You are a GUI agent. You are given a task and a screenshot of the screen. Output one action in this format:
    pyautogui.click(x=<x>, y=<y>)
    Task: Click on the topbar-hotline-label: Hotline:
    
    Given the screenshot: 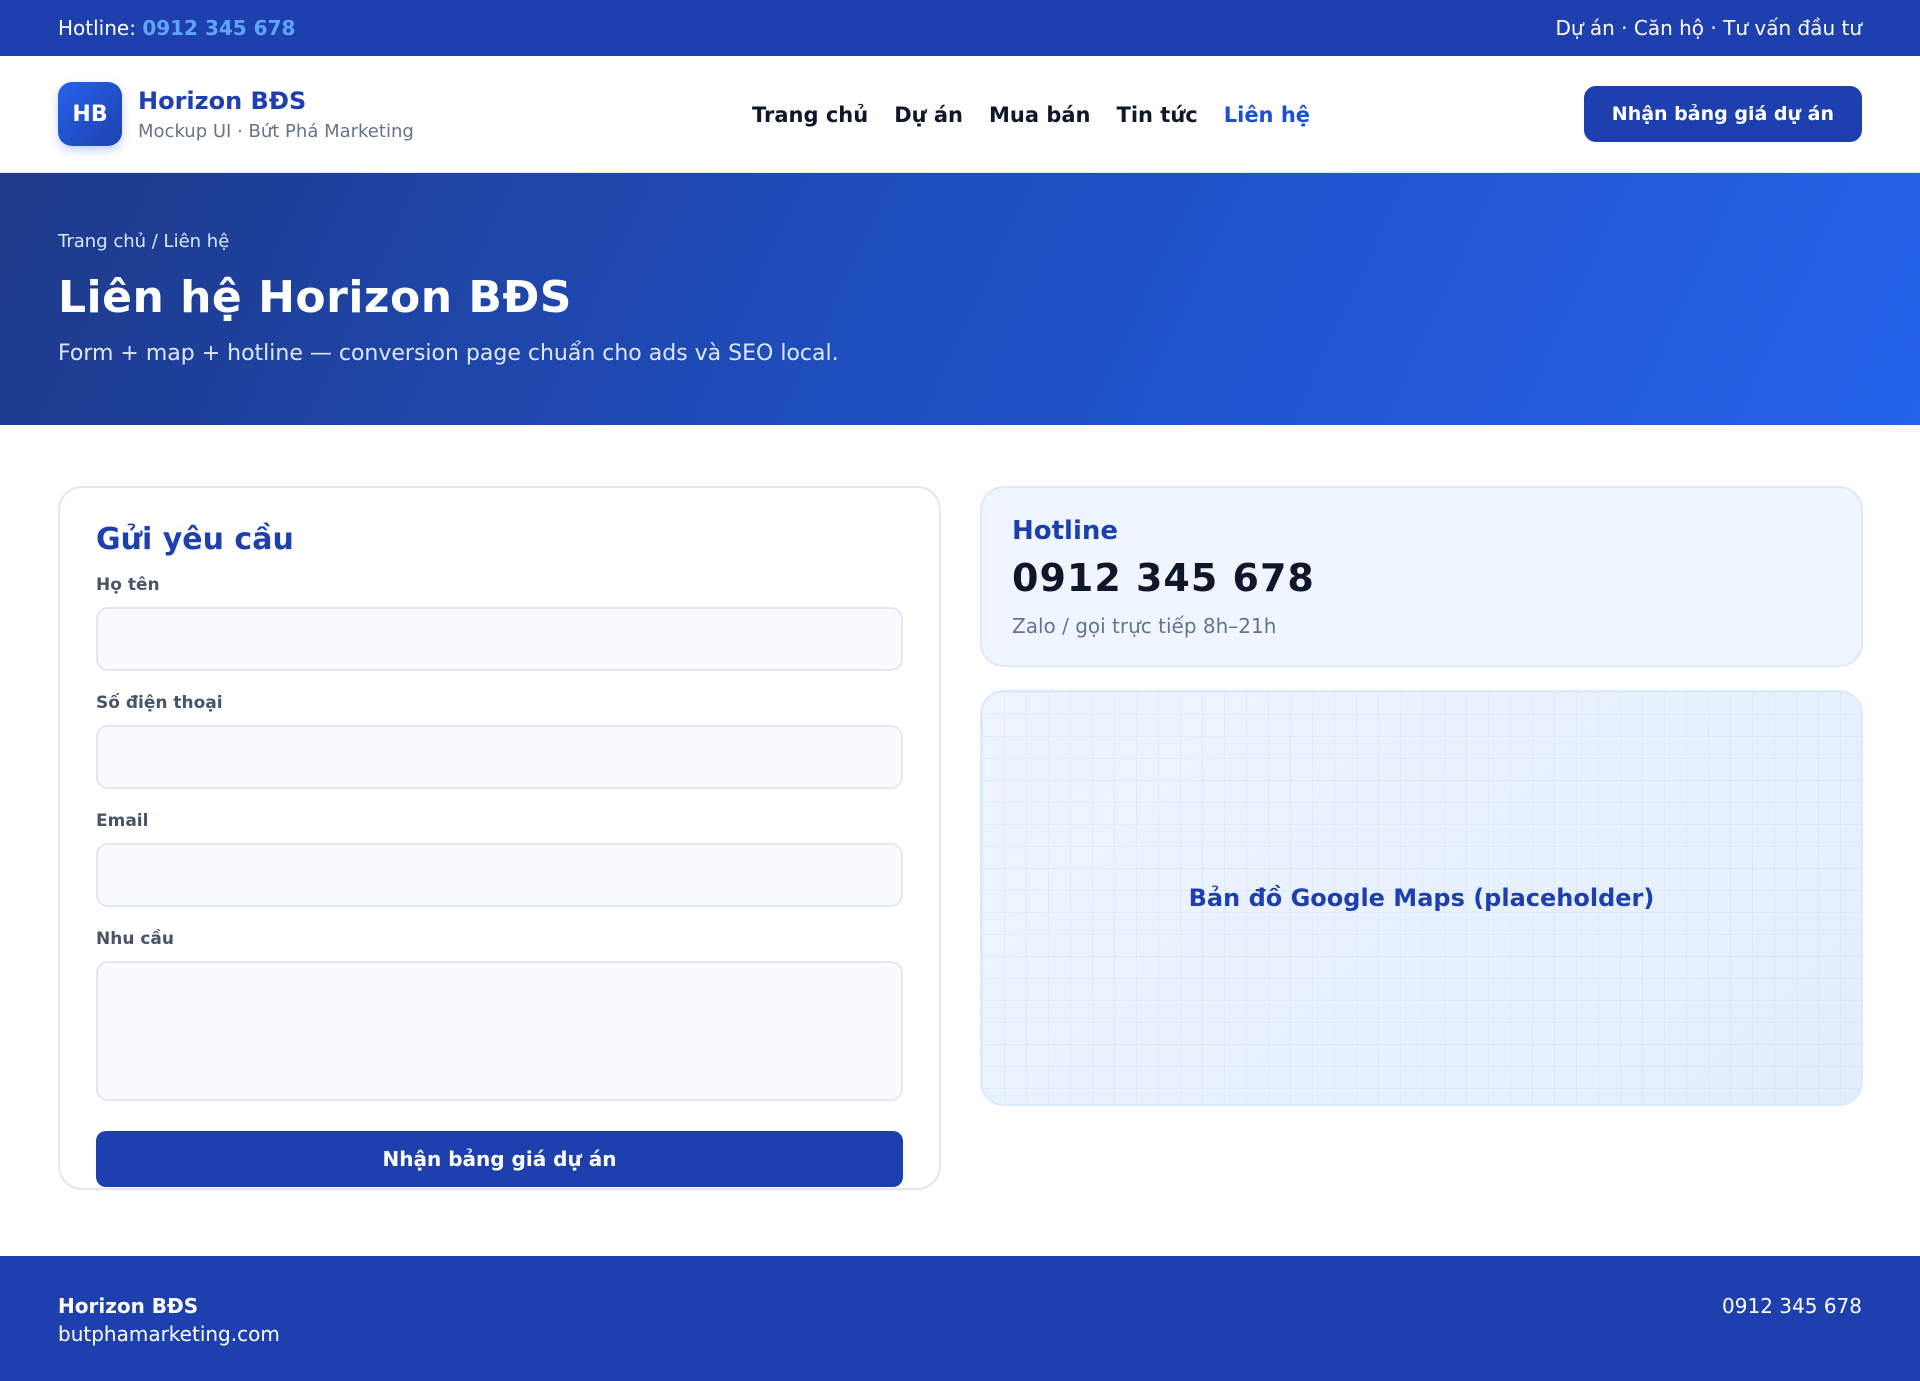 What is the action you would take?
    pyautogui.click(x=100, y=28)
    